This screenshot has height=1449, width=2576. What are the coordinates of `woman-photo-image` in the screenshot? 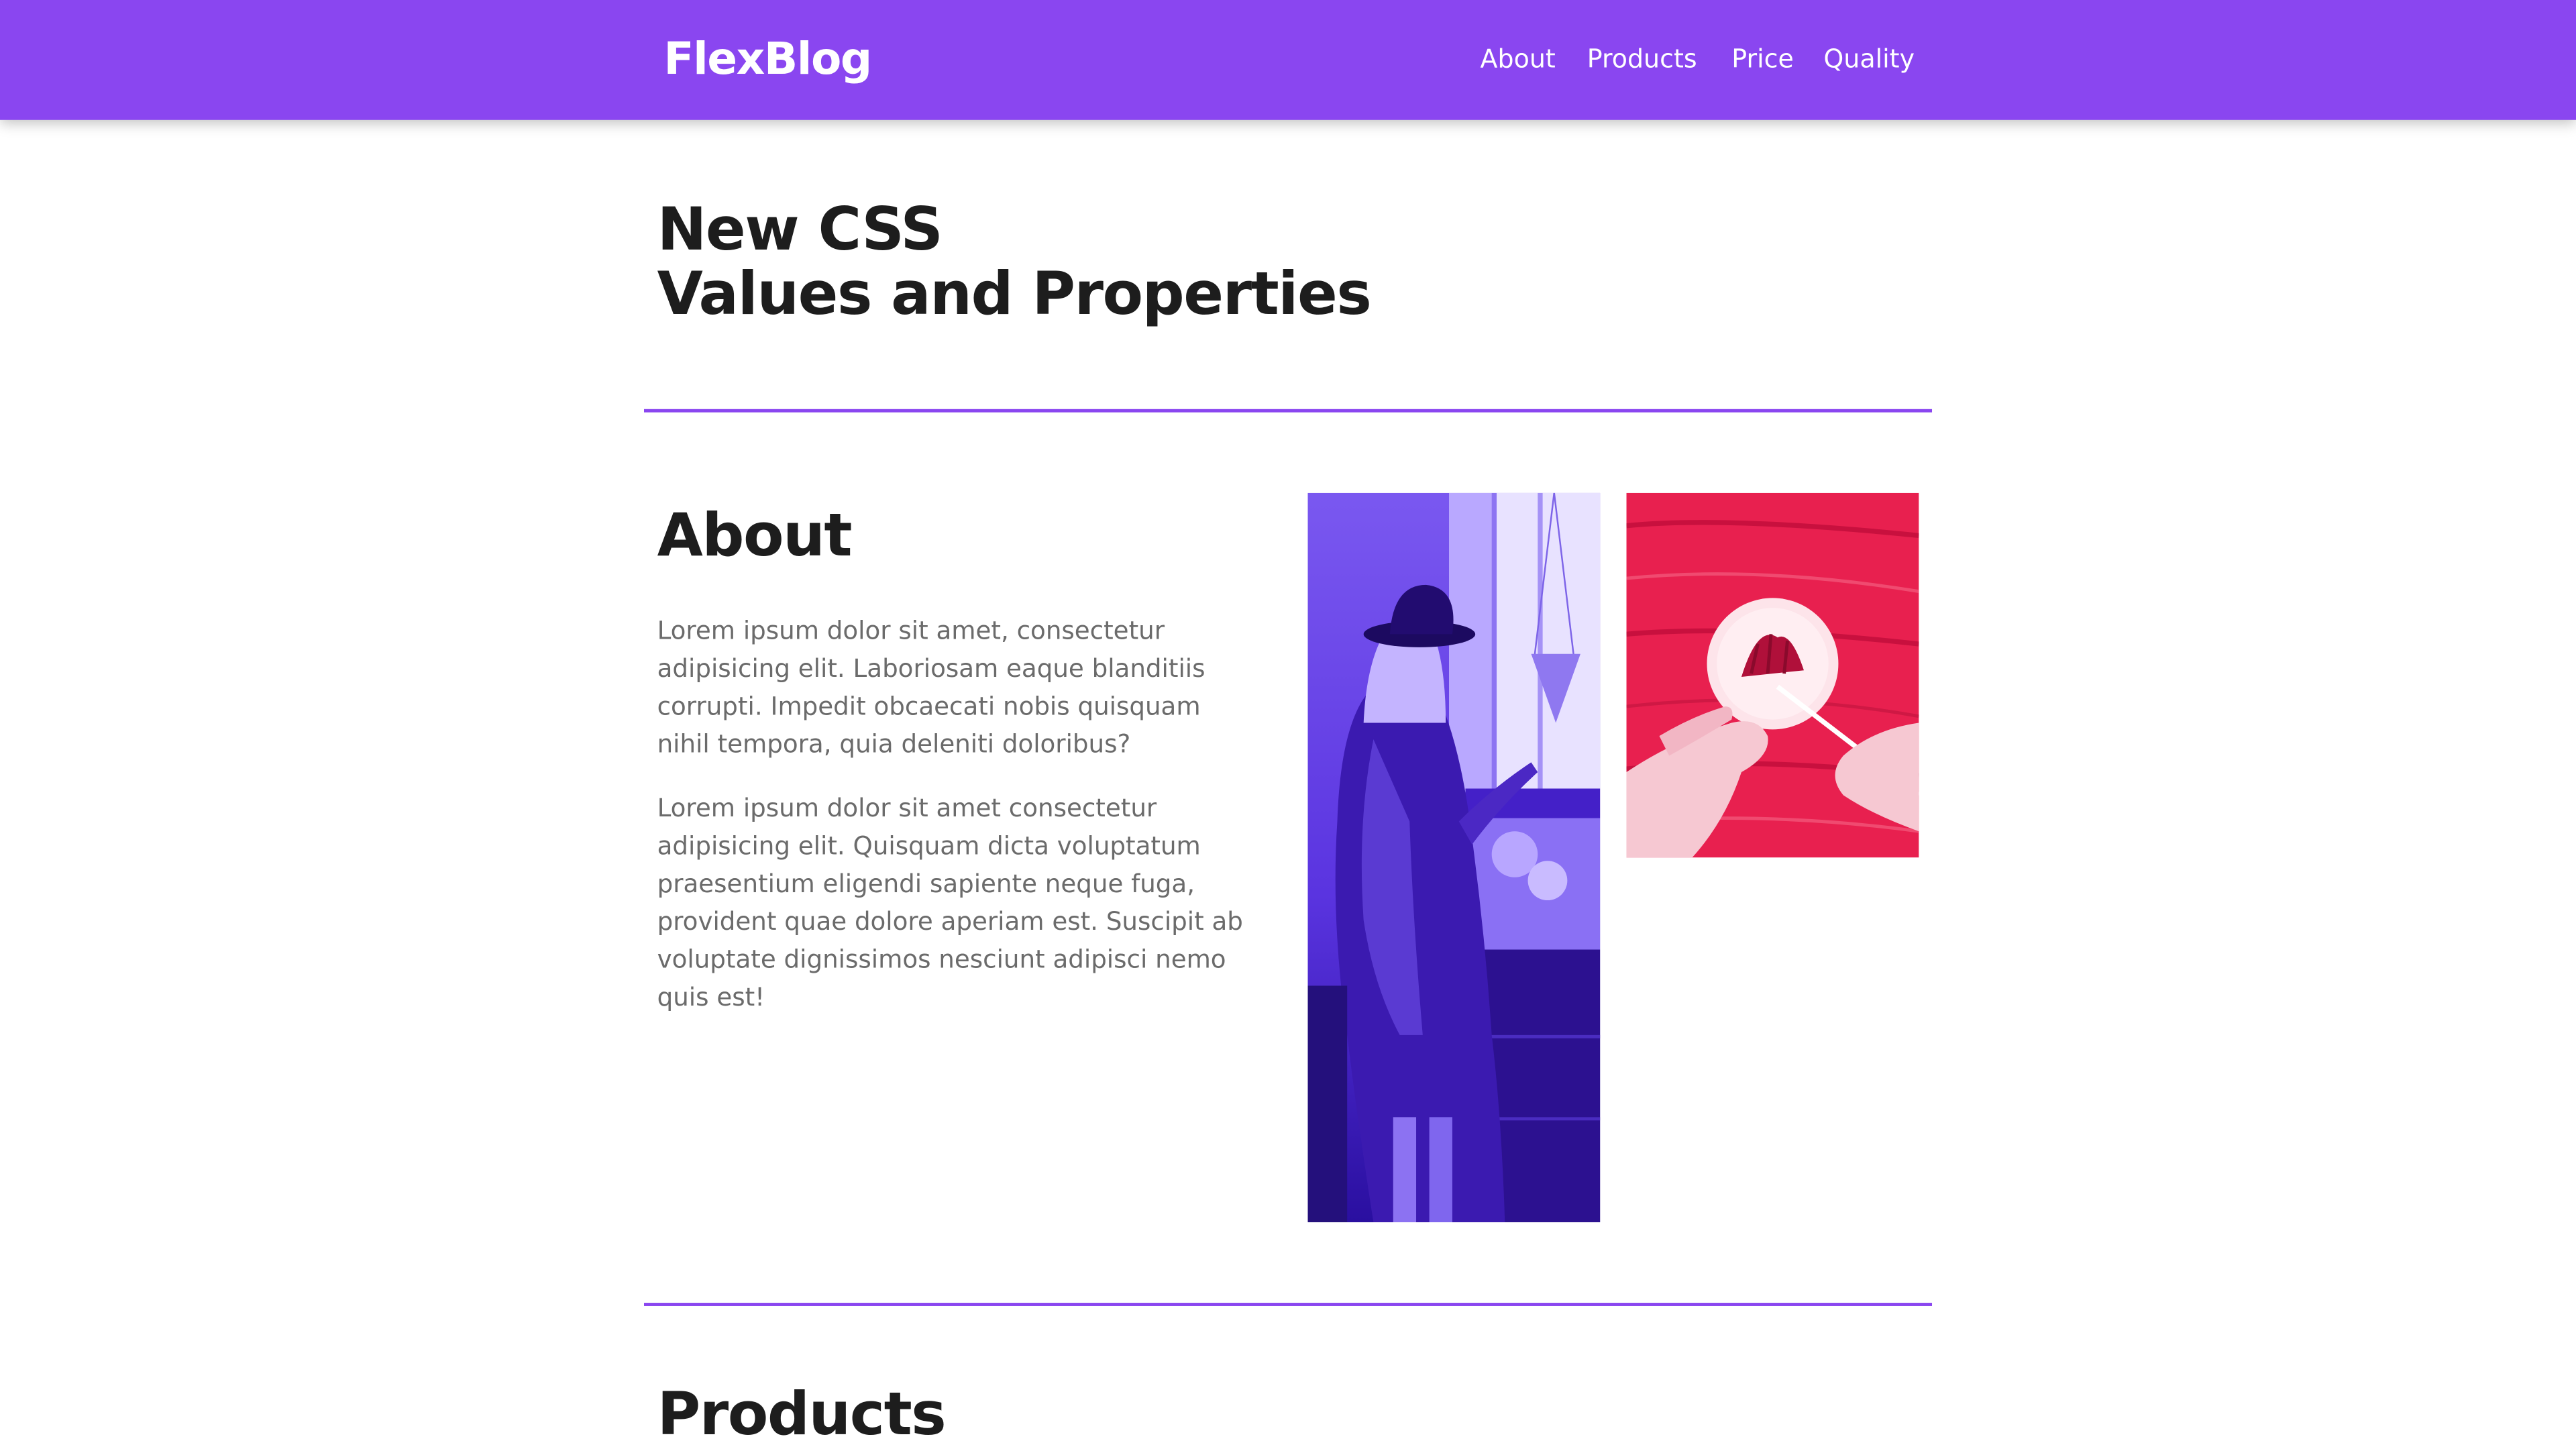 It's located at (1454, 857).